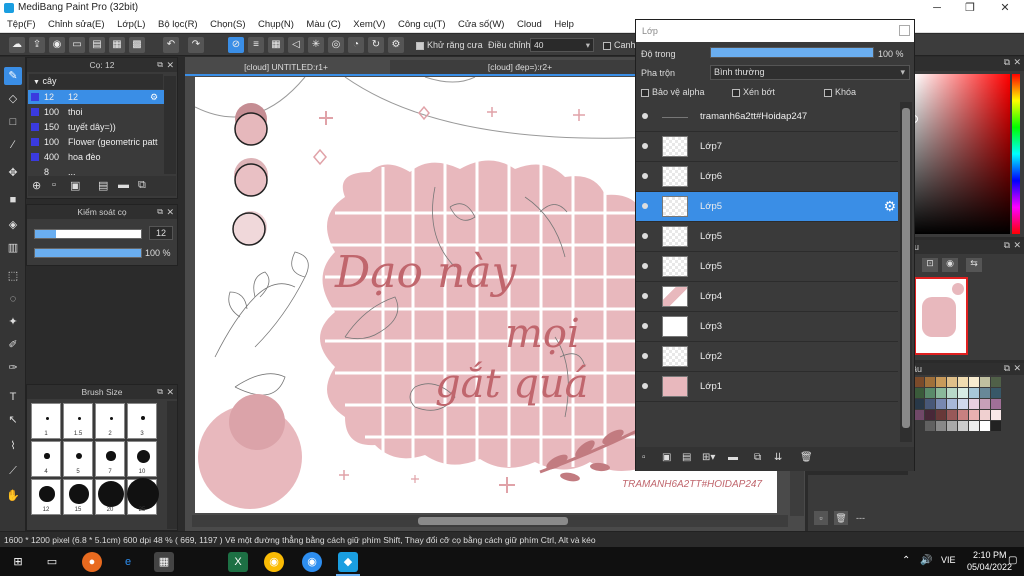  What do you see at coordinates (889, 206) in the screenshot?
I see `layer-settings-gear-icon: ⚙` at bounding box center [889, 206].